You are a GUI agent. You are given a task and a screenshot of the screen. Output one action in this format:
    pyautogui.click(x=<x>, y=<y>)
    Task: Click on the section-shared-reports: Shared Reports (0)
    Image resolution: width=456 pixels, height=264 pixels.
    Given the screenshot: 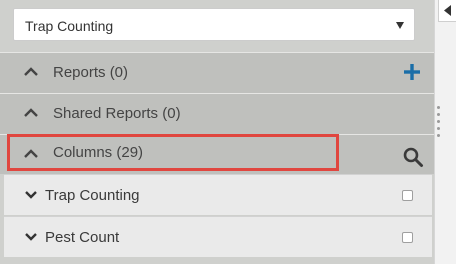 What is the action you would take?
    pyautogui.click(x=217, y=113)
    